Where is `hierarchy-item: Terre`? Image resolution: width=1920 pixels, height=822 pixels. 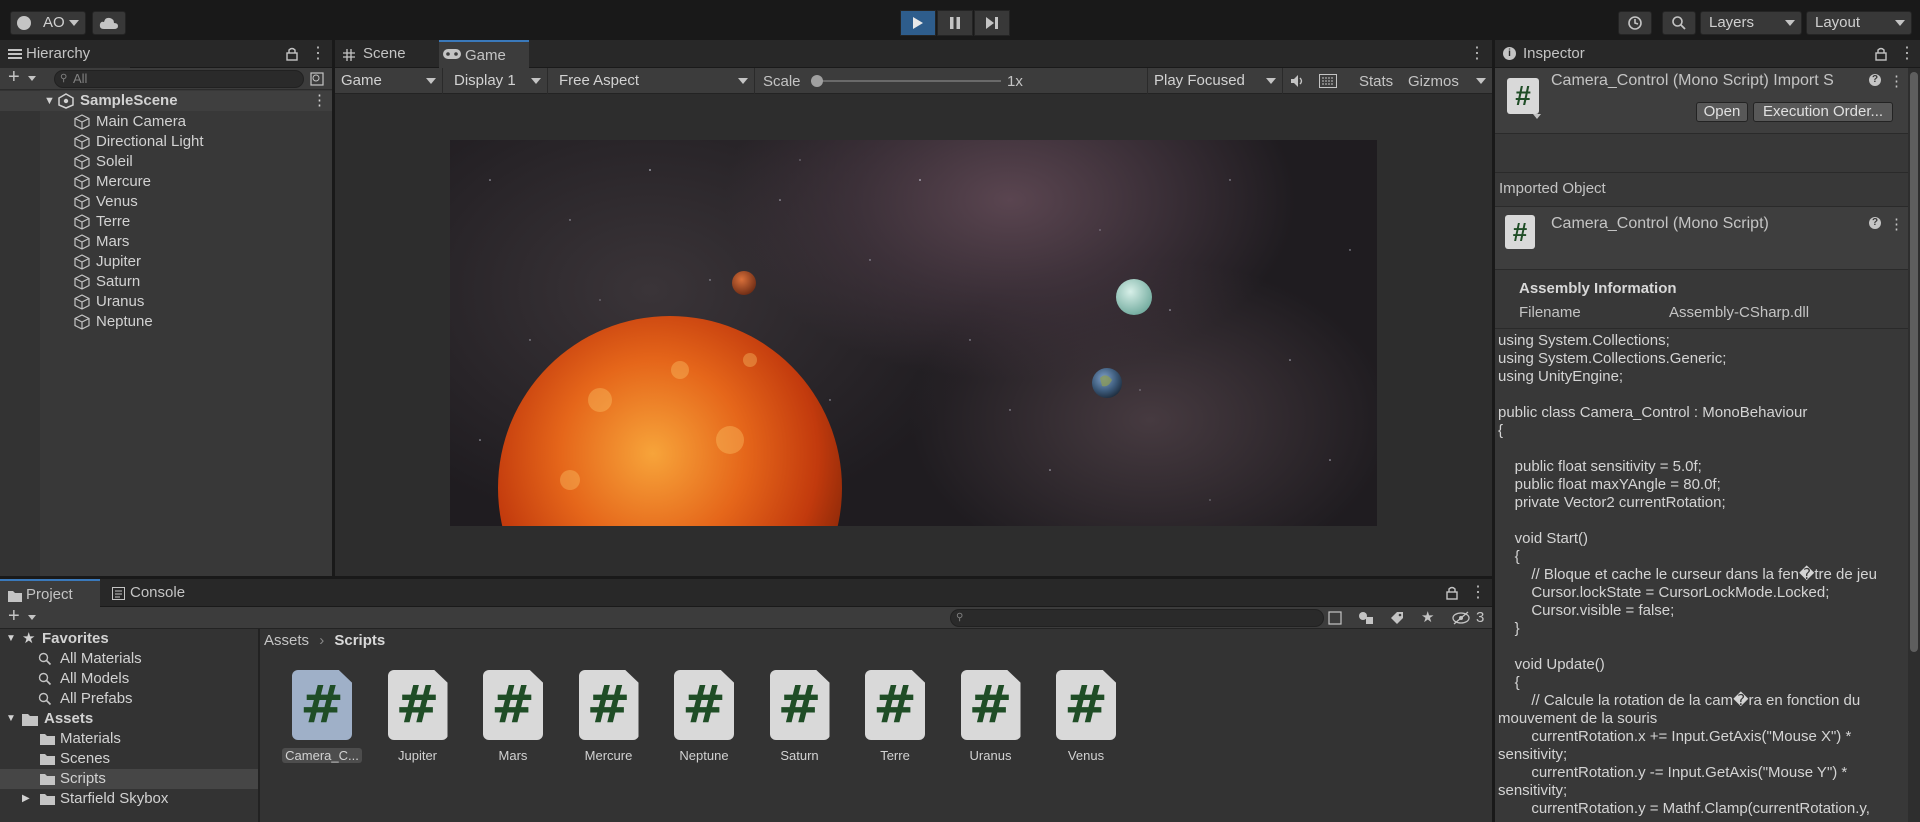 hierarchy-item: Terre is located at coordinates (166, 222).